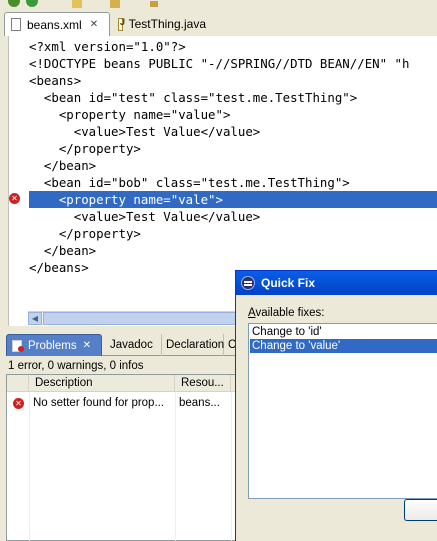 The width and height of the screenshot is (437, 541). What do you see at coordinates (343, 346) in the screenshot?
I see `fix-item-selected: Change to 'value'` at bounding box center [343, 346].